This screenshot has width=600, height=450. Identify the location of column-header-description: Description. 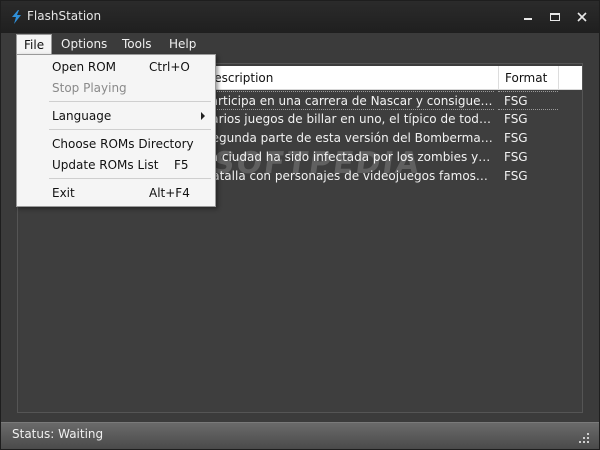
(348, 78).